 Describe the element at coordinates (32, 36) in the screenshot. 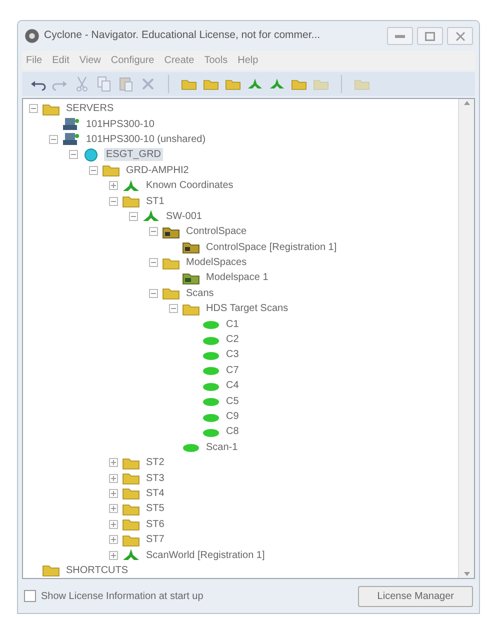

I see `app-icon` at that location.